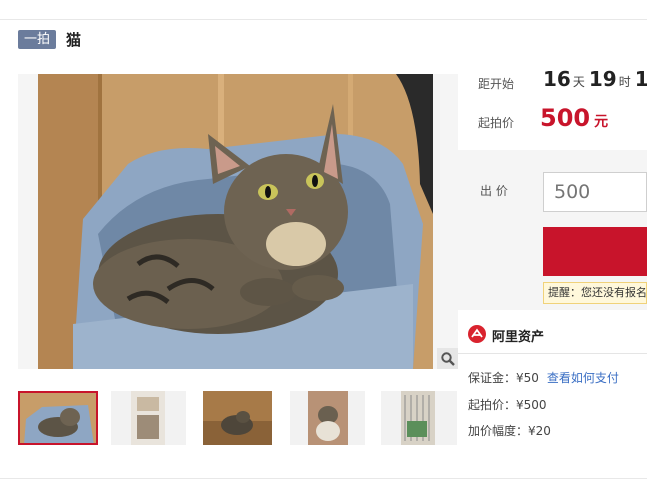  What do you see at coordinates (492, 378) in the screenshot?
I see `deposit-label: 保证金：` at bounding box center [492, 378].